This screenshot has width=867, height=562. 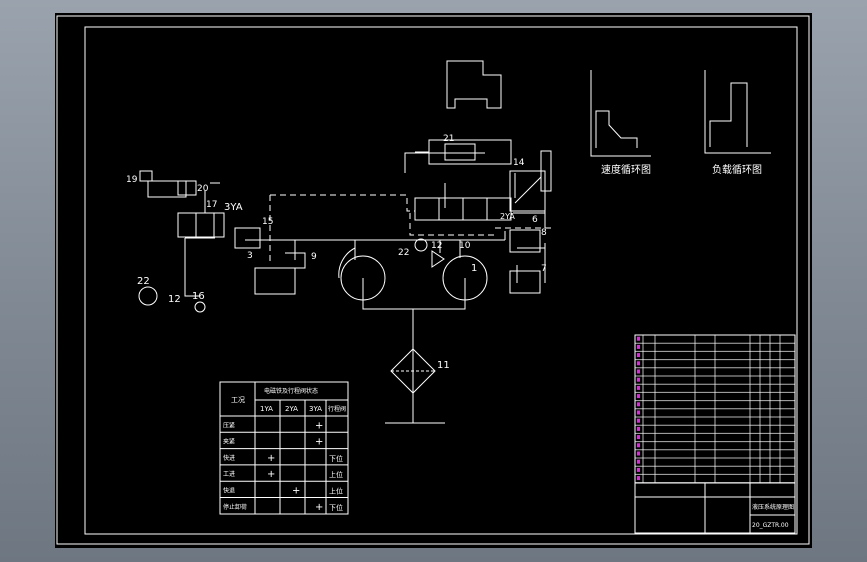 What do you see at coordinates (229, 491) in the screenshot?
I see `table-row-name: 快退` at bounding box center [229, 491].